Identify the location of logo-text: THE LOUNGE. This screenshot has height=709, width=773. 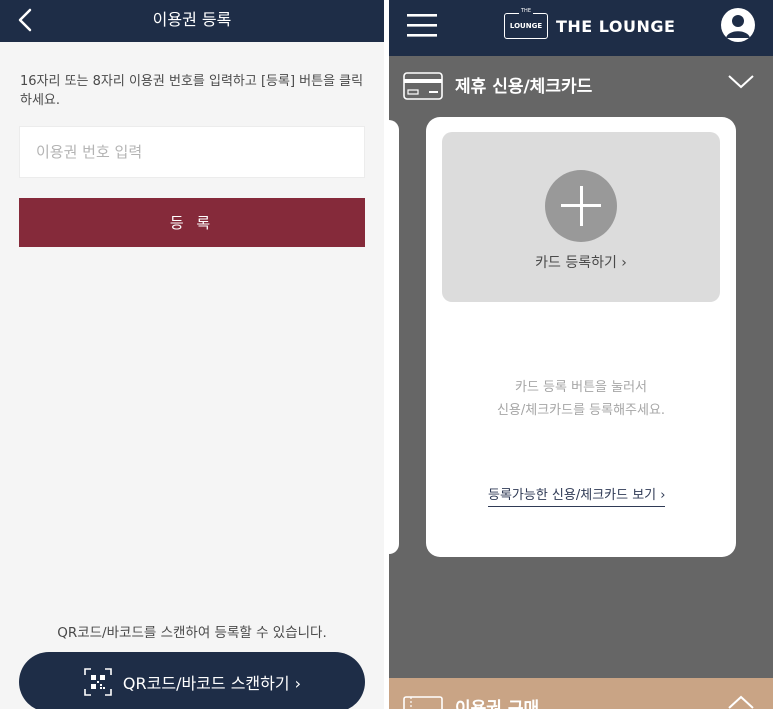
(616, 26).